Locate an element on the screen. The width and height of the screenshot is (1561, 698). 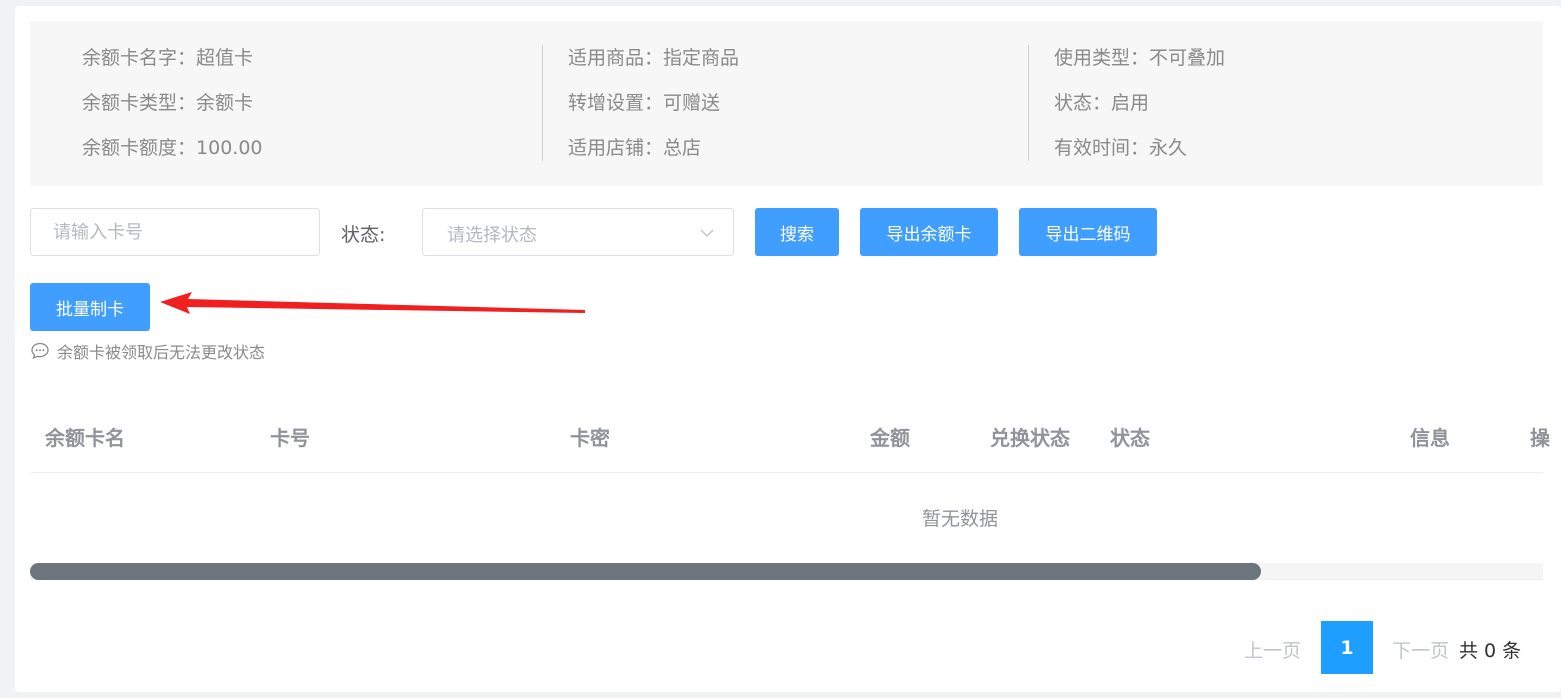
info-value: 超值卡 is located at coordinates (225, 58).